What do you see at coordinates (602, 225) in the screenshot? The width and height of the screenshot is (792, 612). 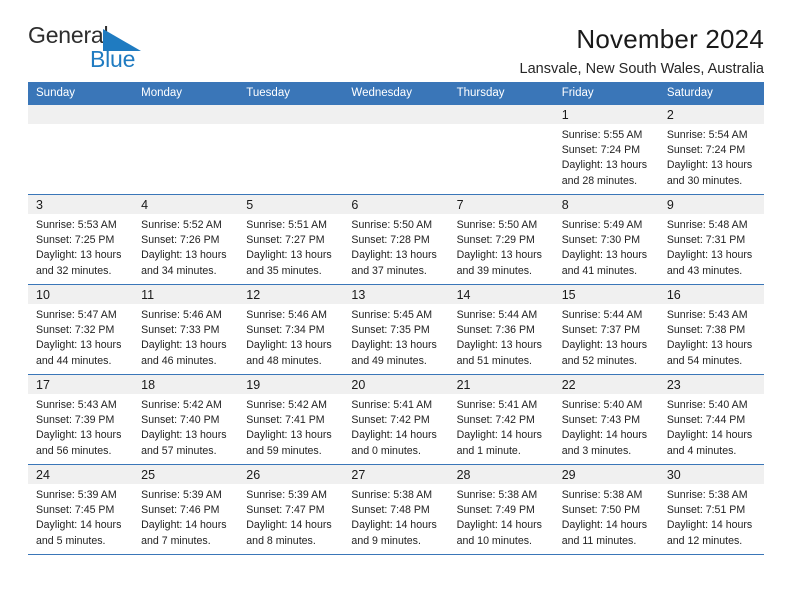 I see `sunrise-text: Sunrise: 5:49 AM` at bounding box center [602, 225].